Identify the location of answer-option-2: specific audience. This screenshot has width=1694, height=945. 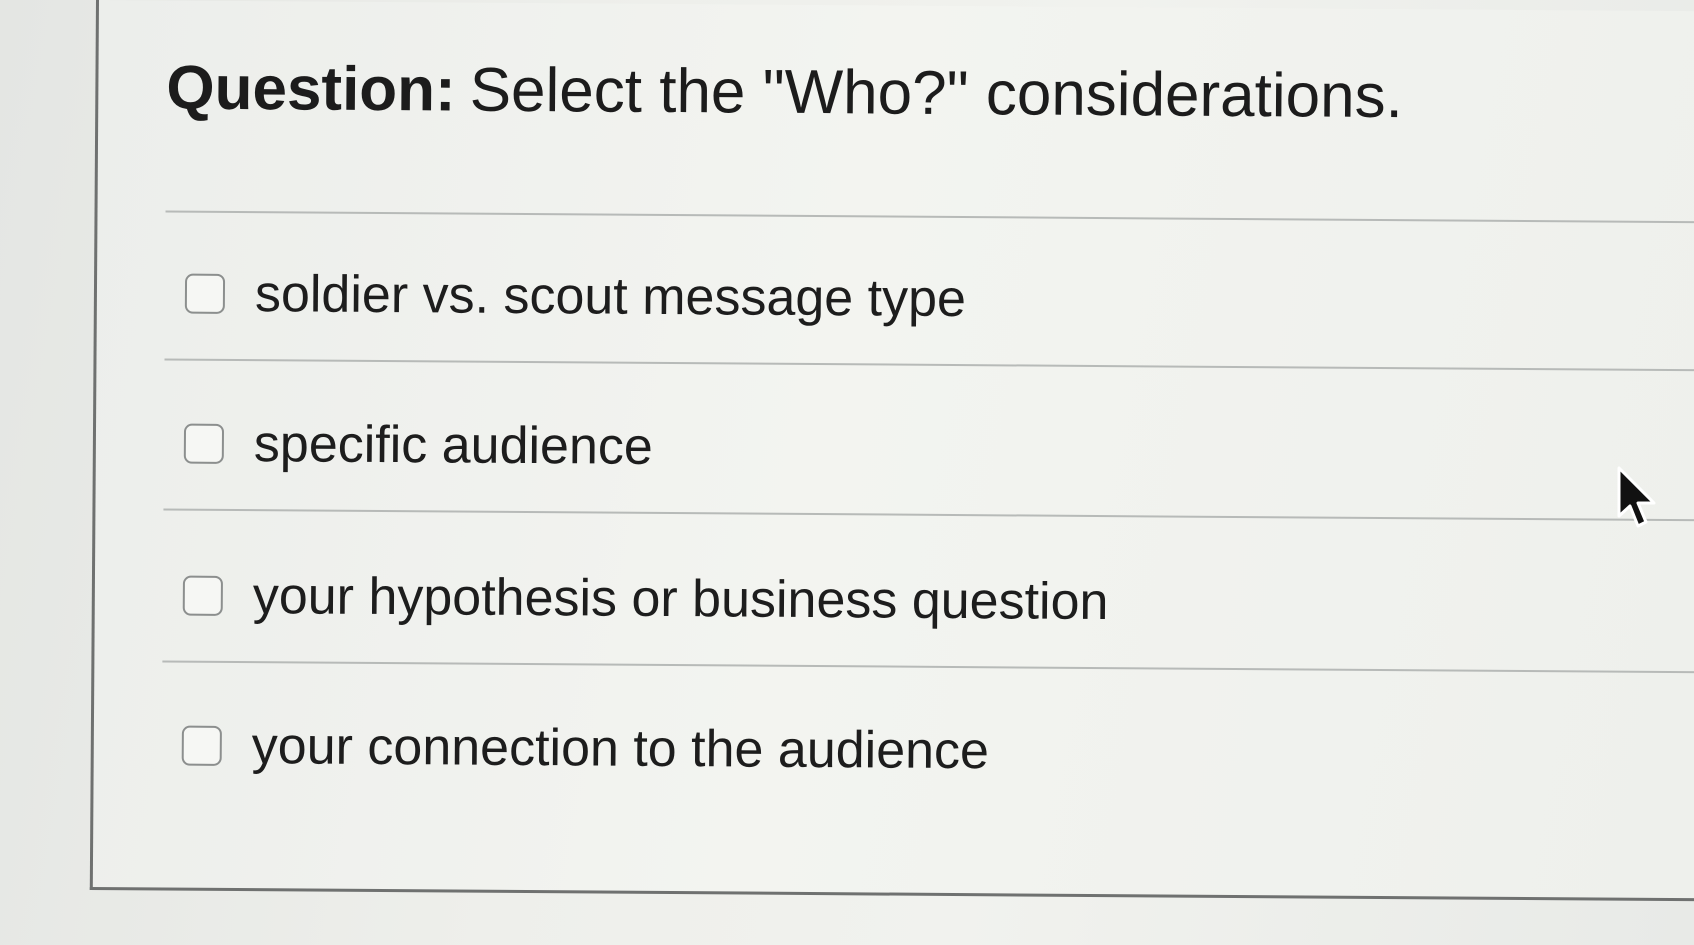
(418, 445).